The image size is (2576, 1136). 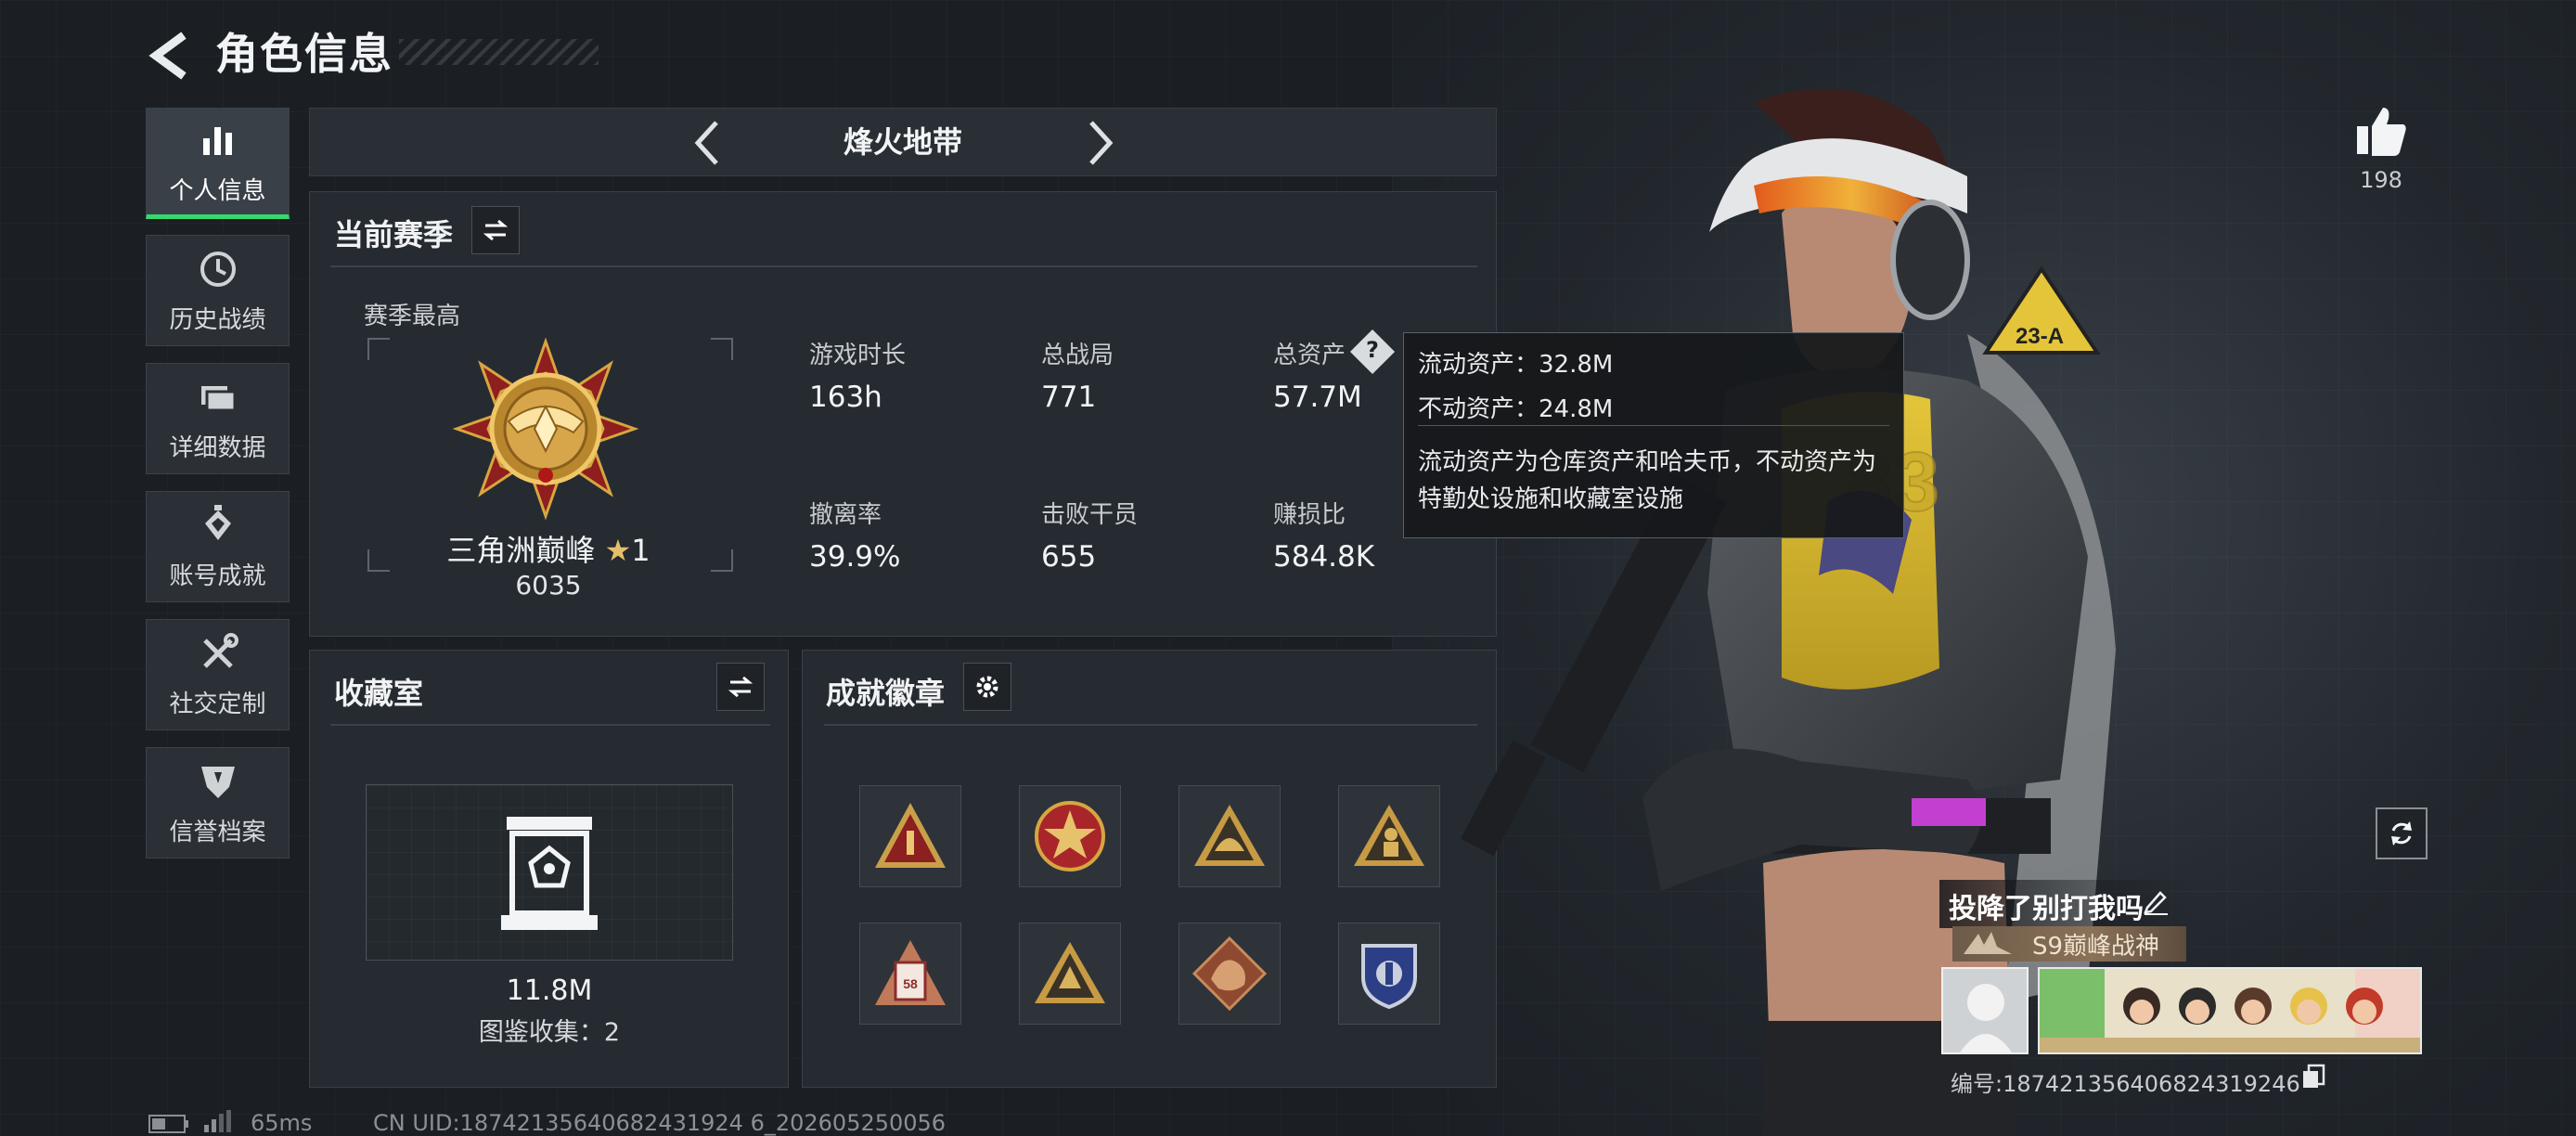 What do you see at coordinates (618, 550) in the screenshot?
I see `rank-star-icon: ★` at bounding box center [618, 550].